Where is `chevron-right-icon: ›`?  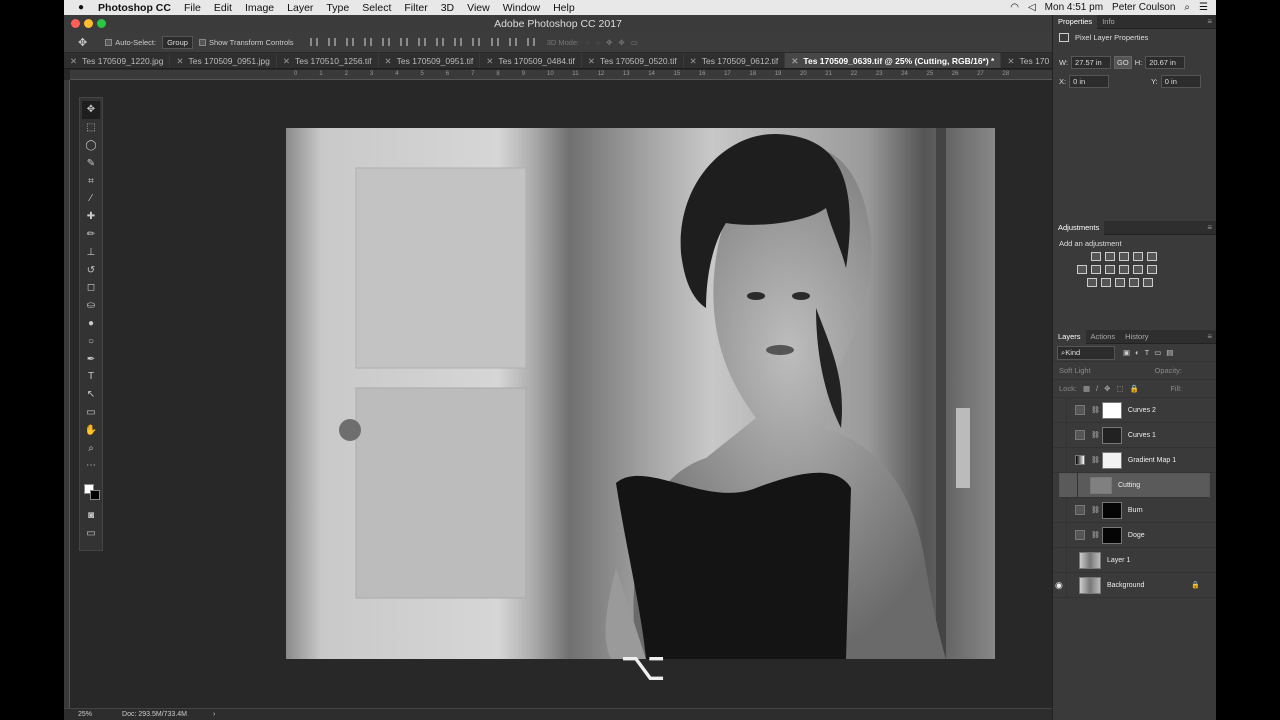 chevron-right-icon: › is located at coordinates (214, 714).